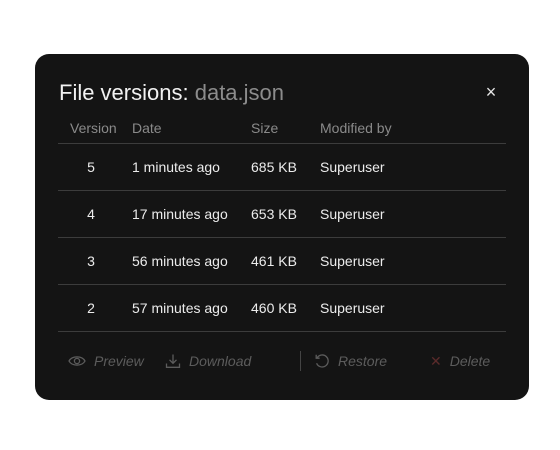 Image resolution: width=560 pixels, height=450 pixels. I want to click on download-button: Download, so click(208, 361).